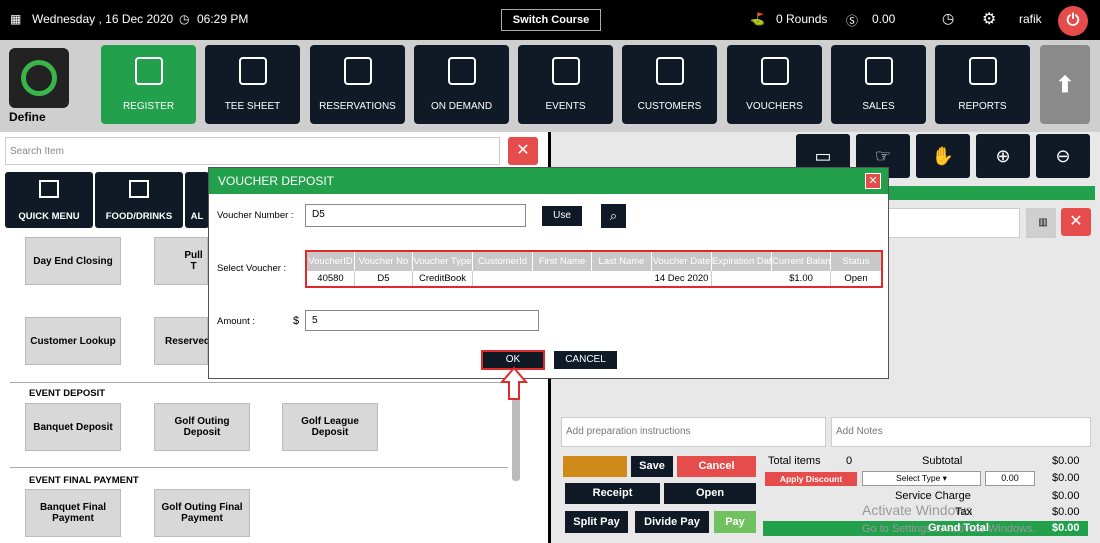 Image resolution: width=1100 pixels, height=543 pixels. I want to click on minus-icon: ⊖, so click(1063, 156).